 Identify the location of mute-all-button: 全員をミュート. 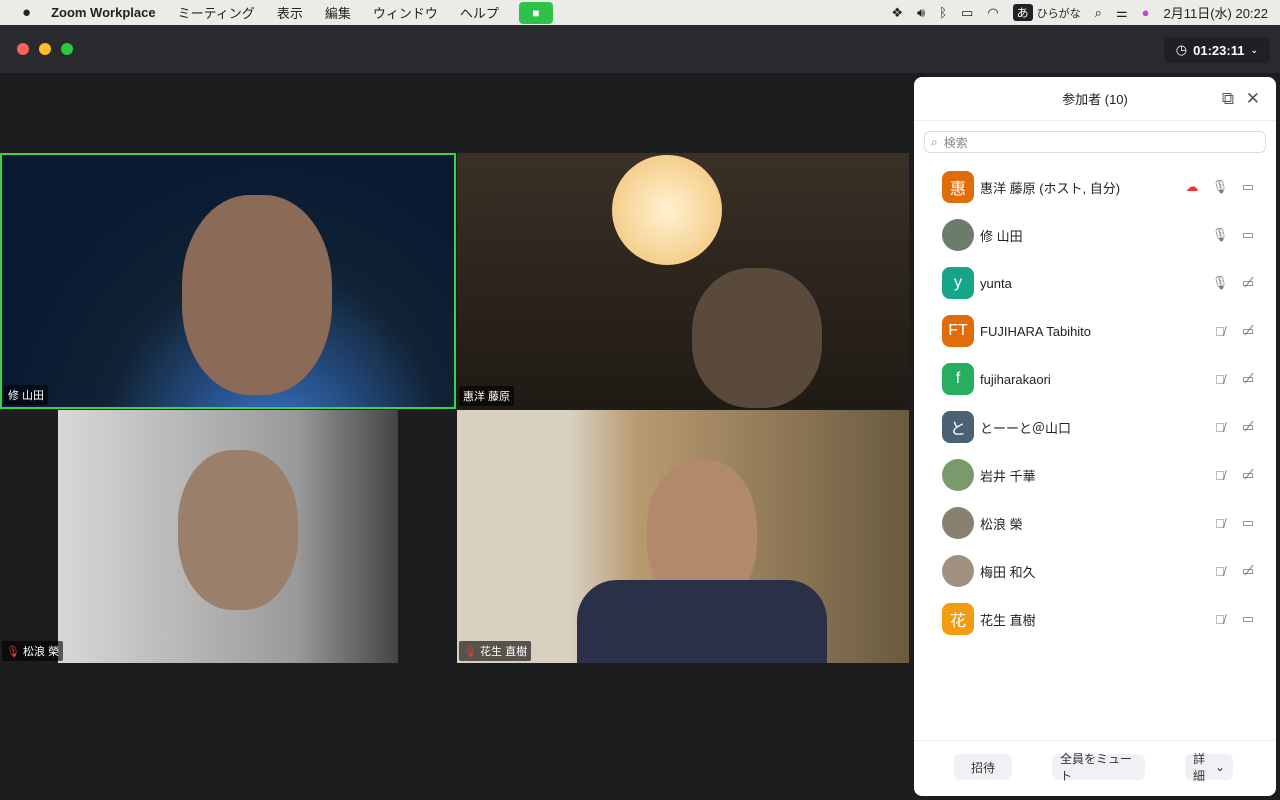
(1098, 767).